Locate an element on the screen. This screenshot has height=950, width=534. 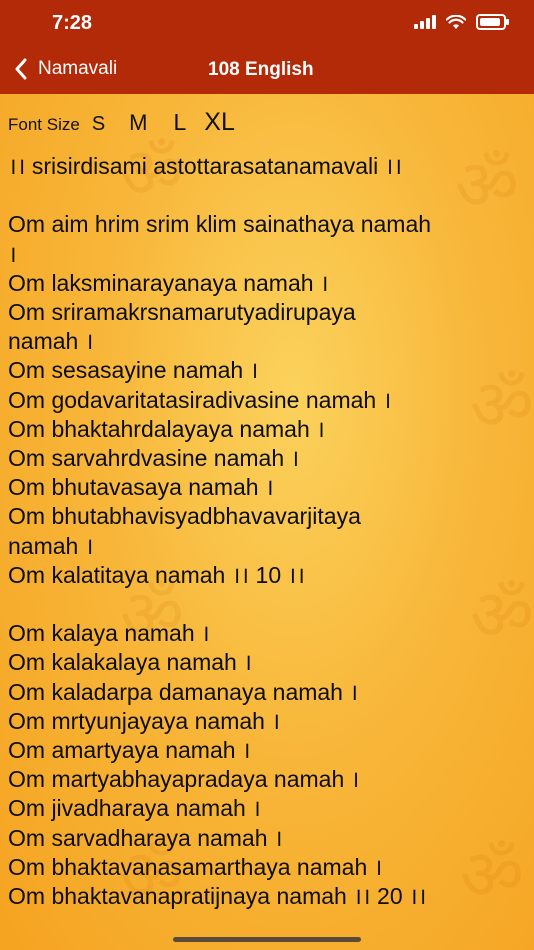
verse-line: Om jivadharaya namah । is located at coordinates (134, 808).